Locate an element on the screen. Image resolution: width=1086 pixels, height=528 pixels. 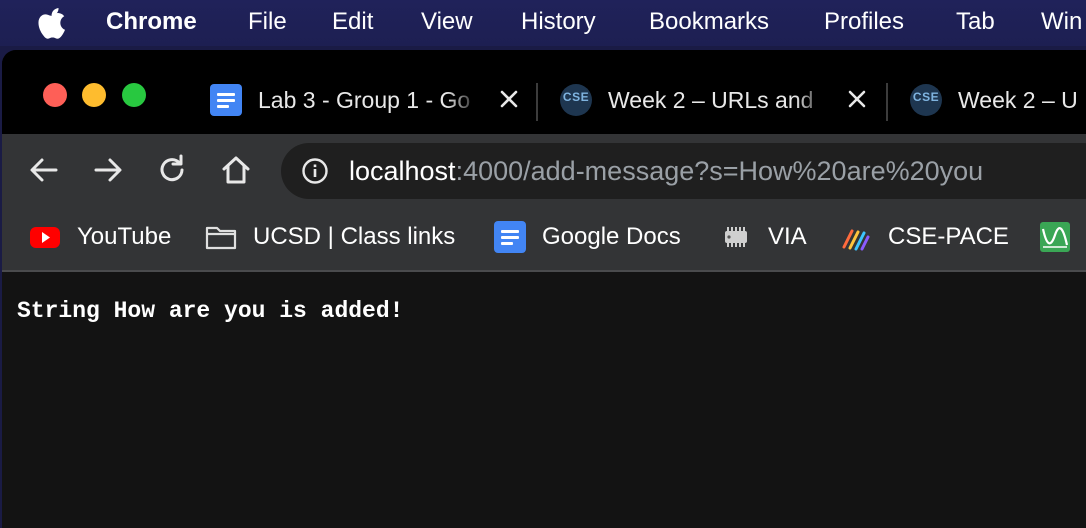
tab-week2-u: CSE Week 2 – U is located at coordinates (998, 100).